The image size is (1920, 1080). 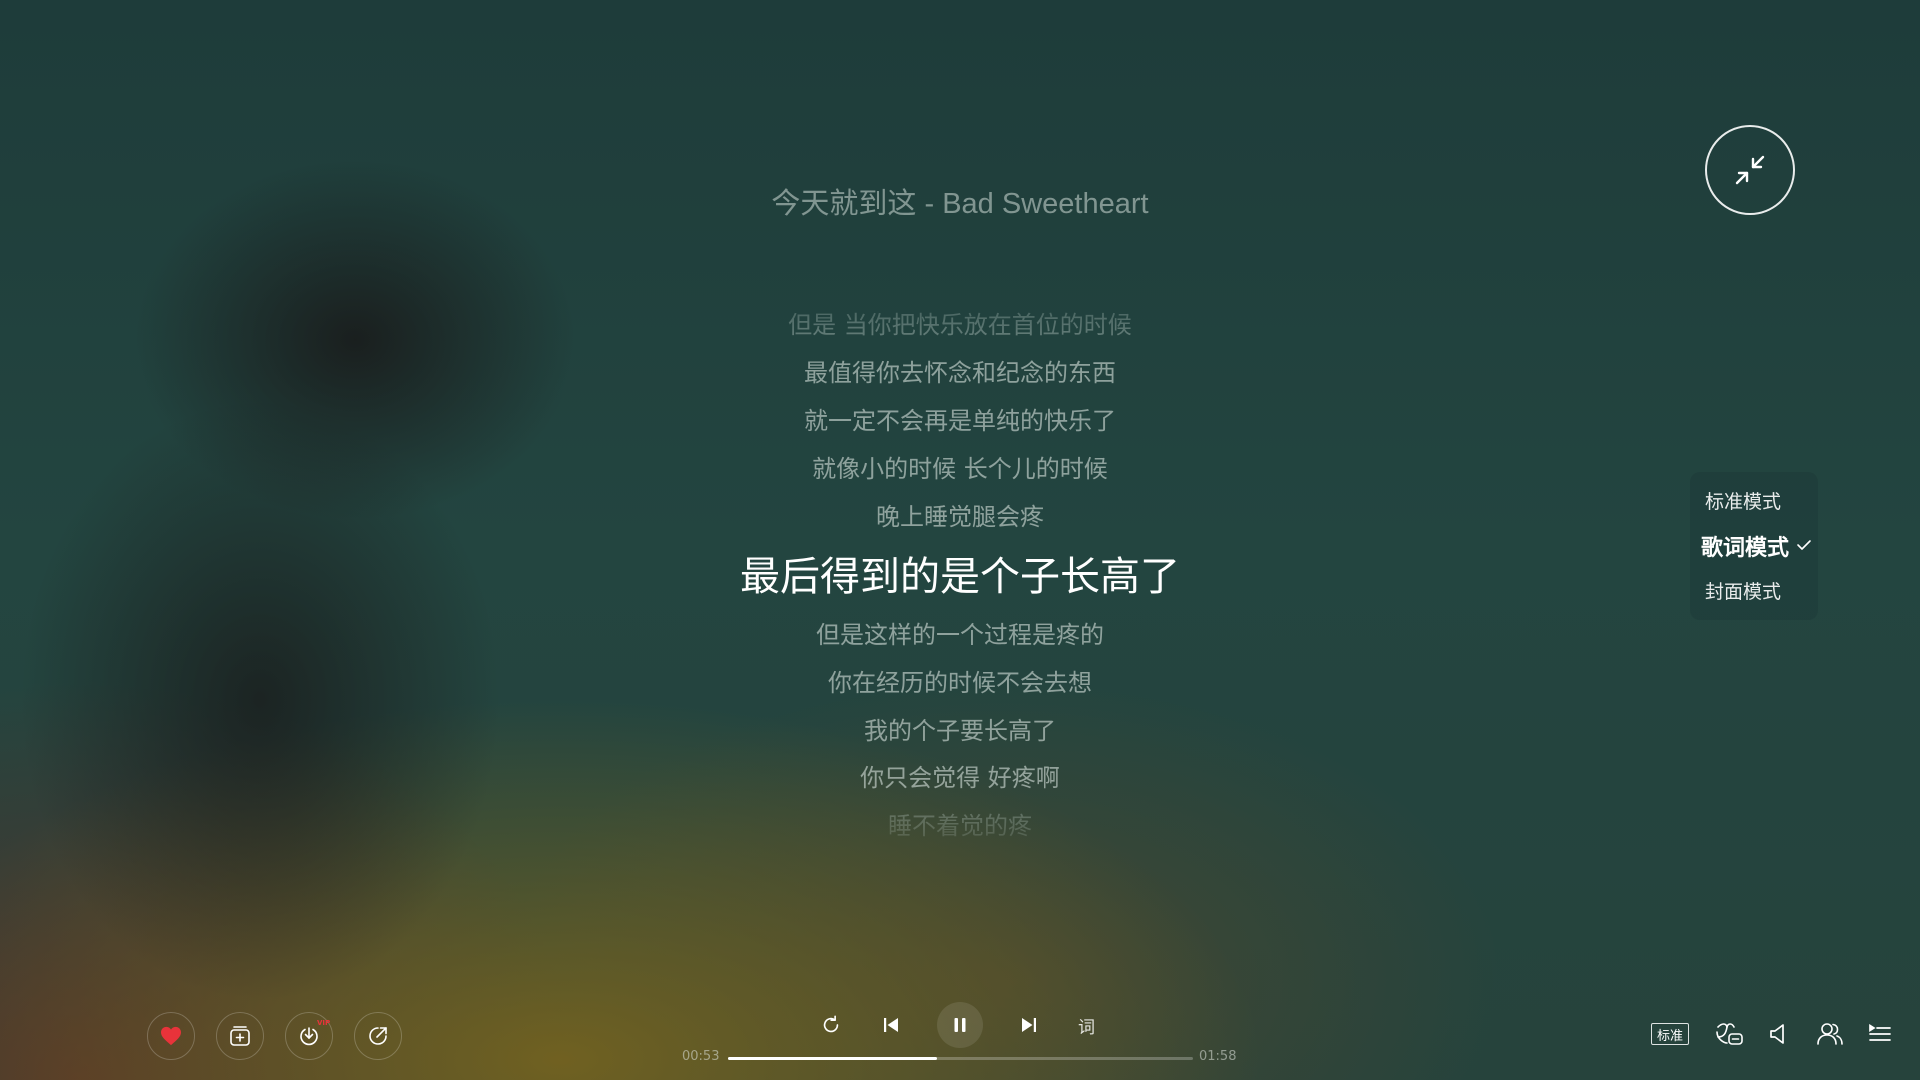 I want to click on lyric-toggle-button: 词, so click(x=1086, y=1025).